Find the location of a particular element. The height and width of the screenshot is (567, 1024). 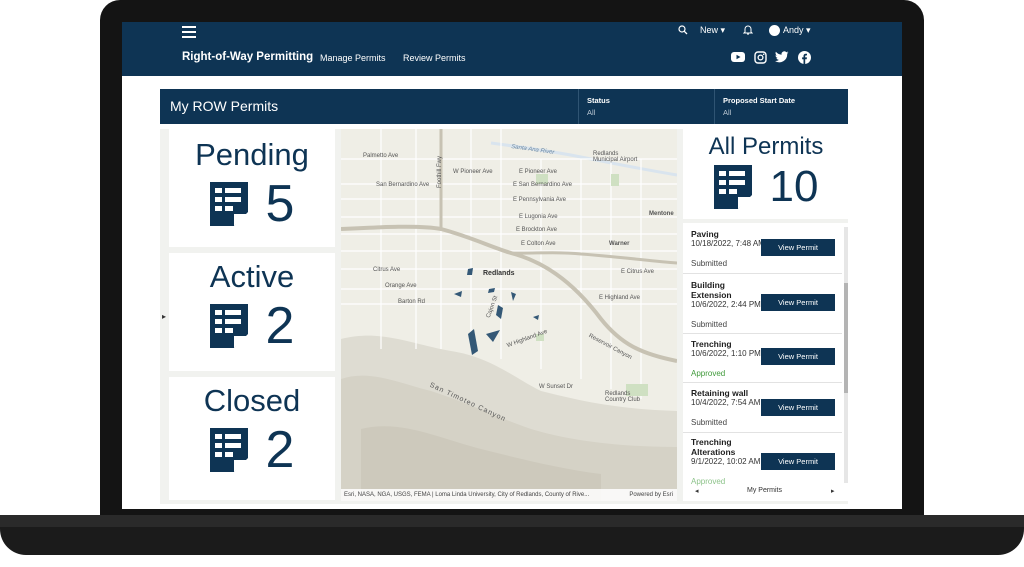

search-icon is located at coordinates (683, 30).